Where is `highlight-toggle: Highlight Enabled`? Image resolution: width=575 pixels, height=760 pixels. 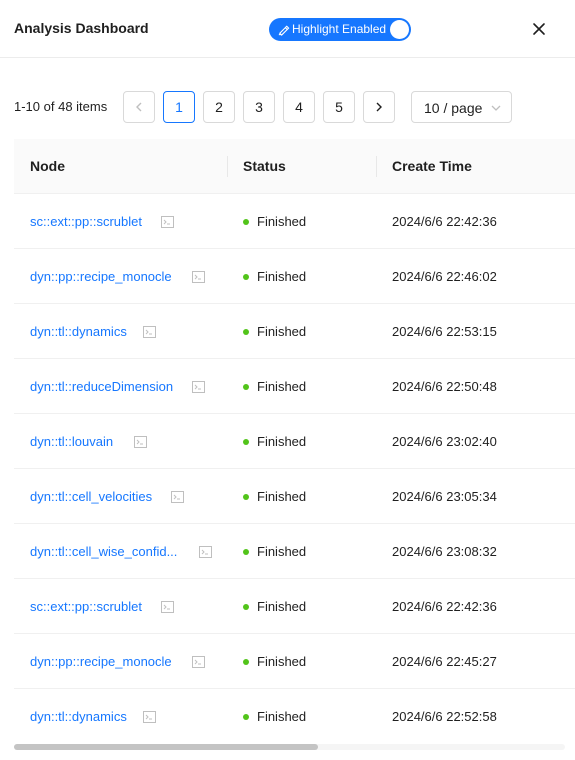 highlight-toggle: Highlight Enabled is located at coordinates (340, 29).